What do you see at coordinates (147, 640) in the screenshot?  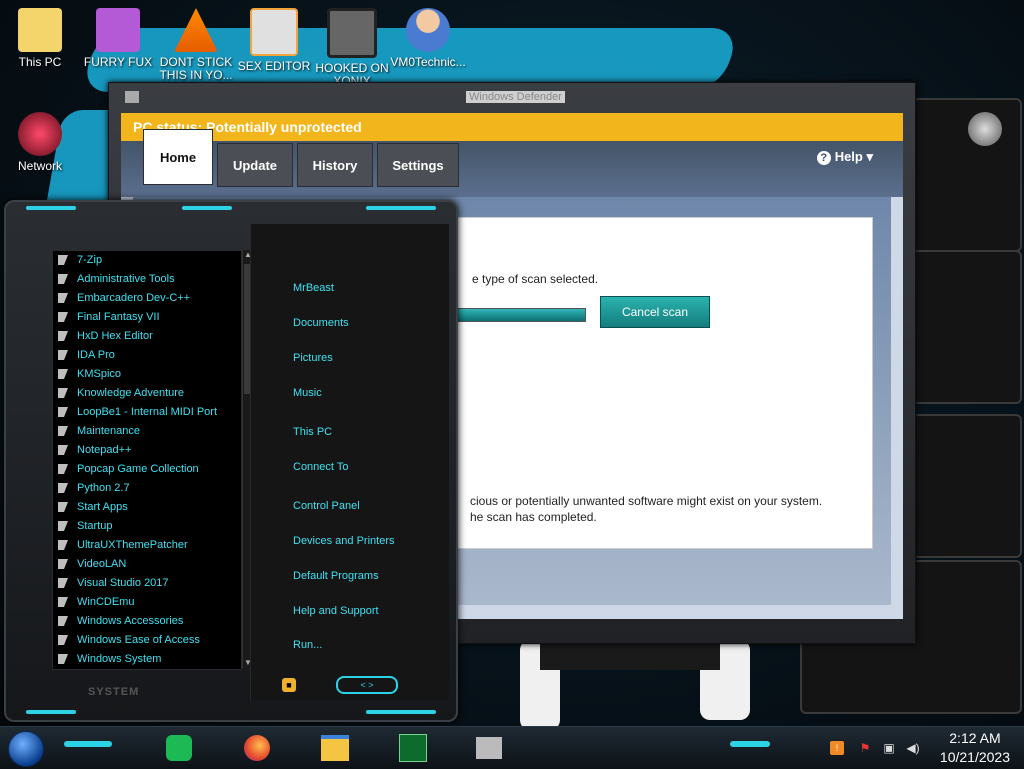 I see `program-item: Windows Ease of Access` at bounding box center [147, 640].